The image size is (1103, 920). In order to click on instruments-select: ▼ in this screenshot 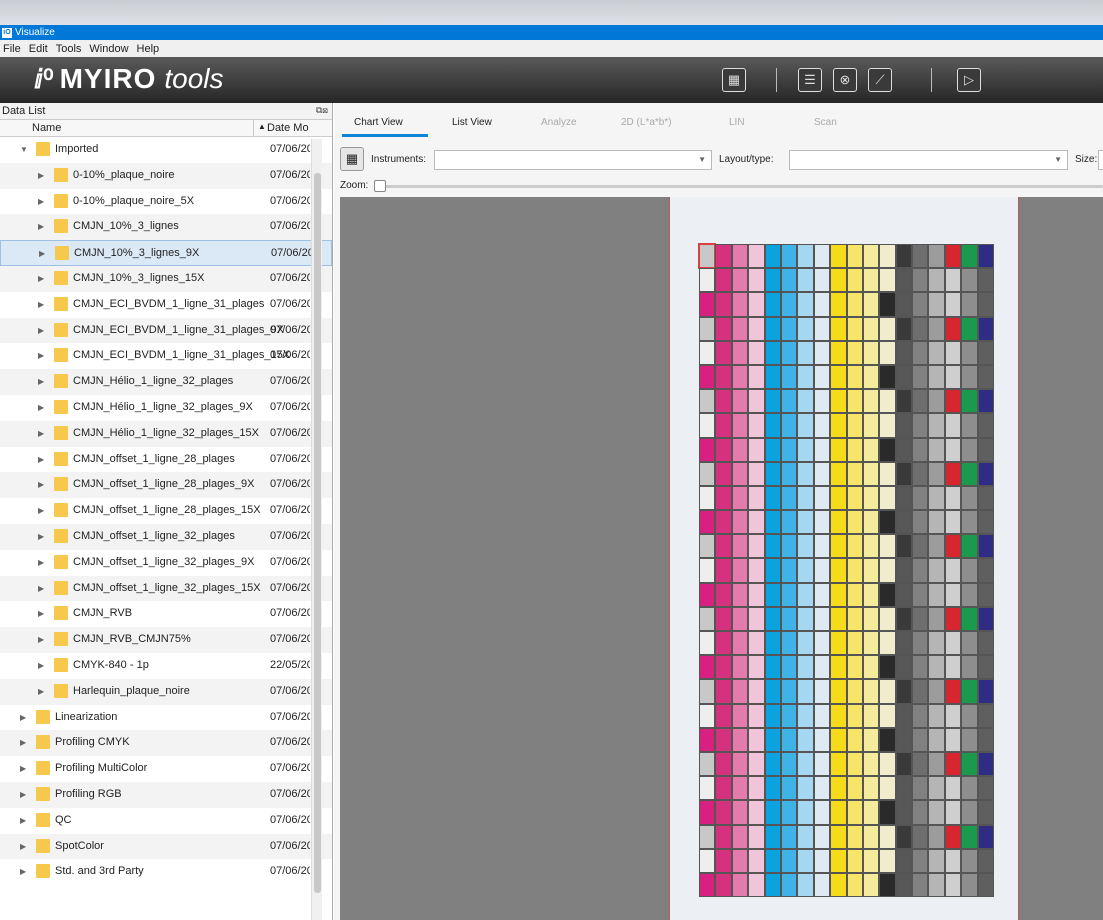, I will do `click(573, 160)`.